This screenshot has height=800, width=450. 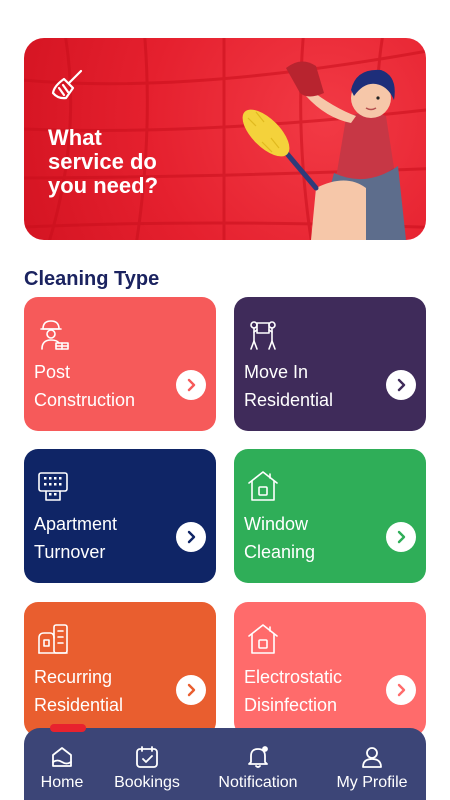 What do you see at coordinates (372, 757) in the screenshot?
I see `user-icon` at bounding box center [372, 757].